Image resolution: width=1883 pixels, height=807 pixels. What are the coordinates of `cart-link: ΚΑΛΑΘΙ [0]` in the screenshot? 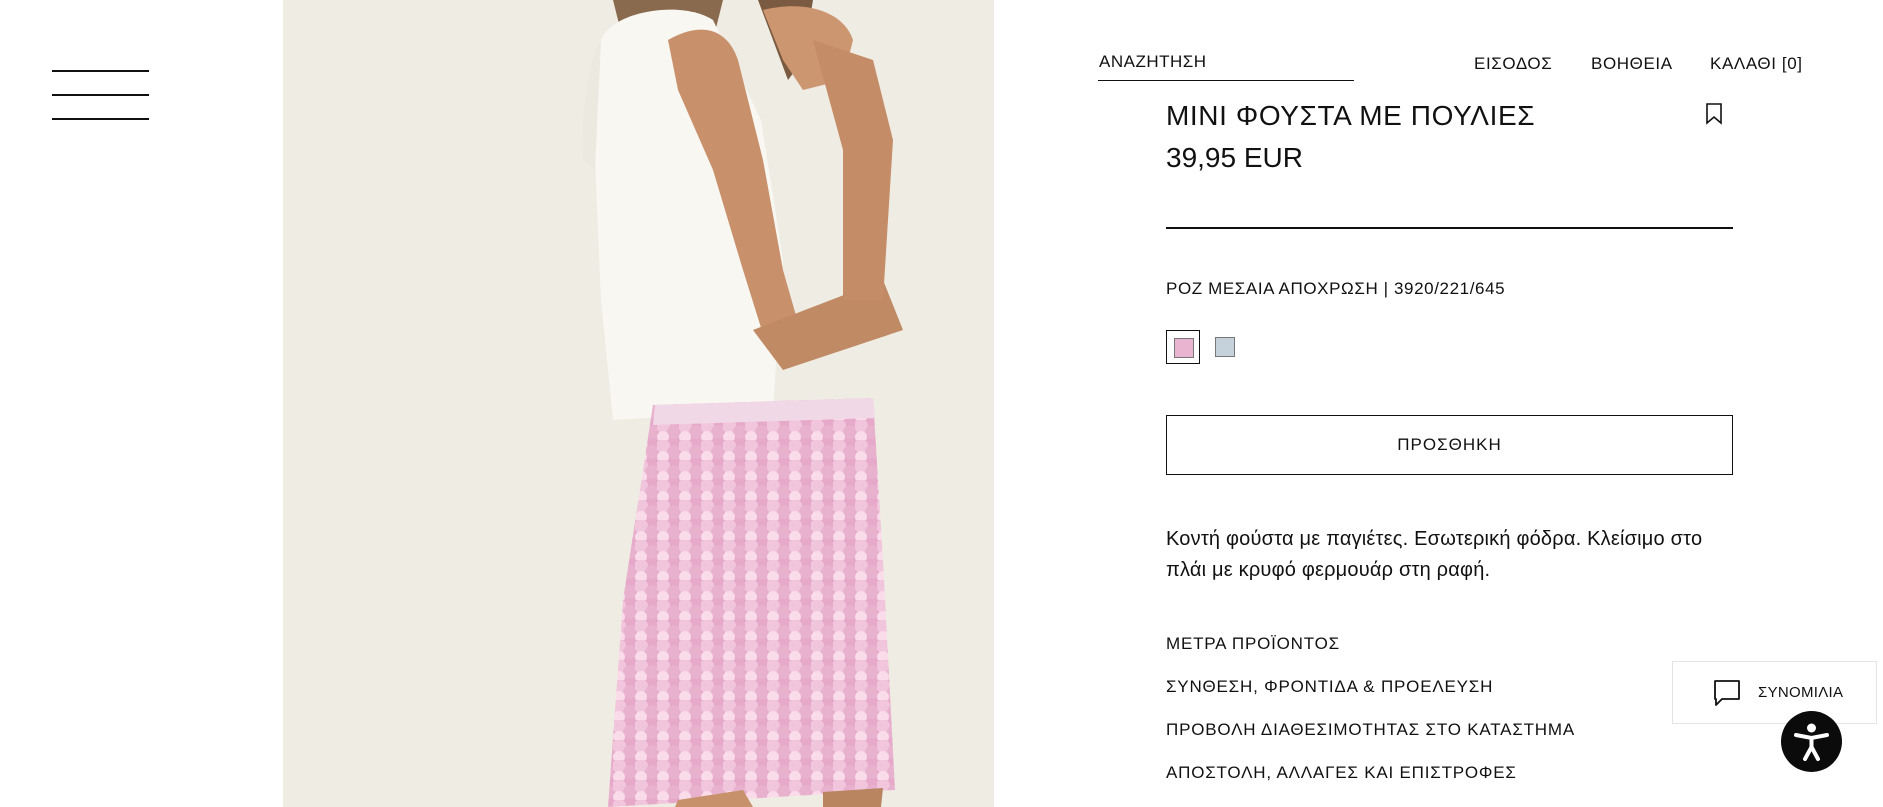 It's located at (1756, 64).